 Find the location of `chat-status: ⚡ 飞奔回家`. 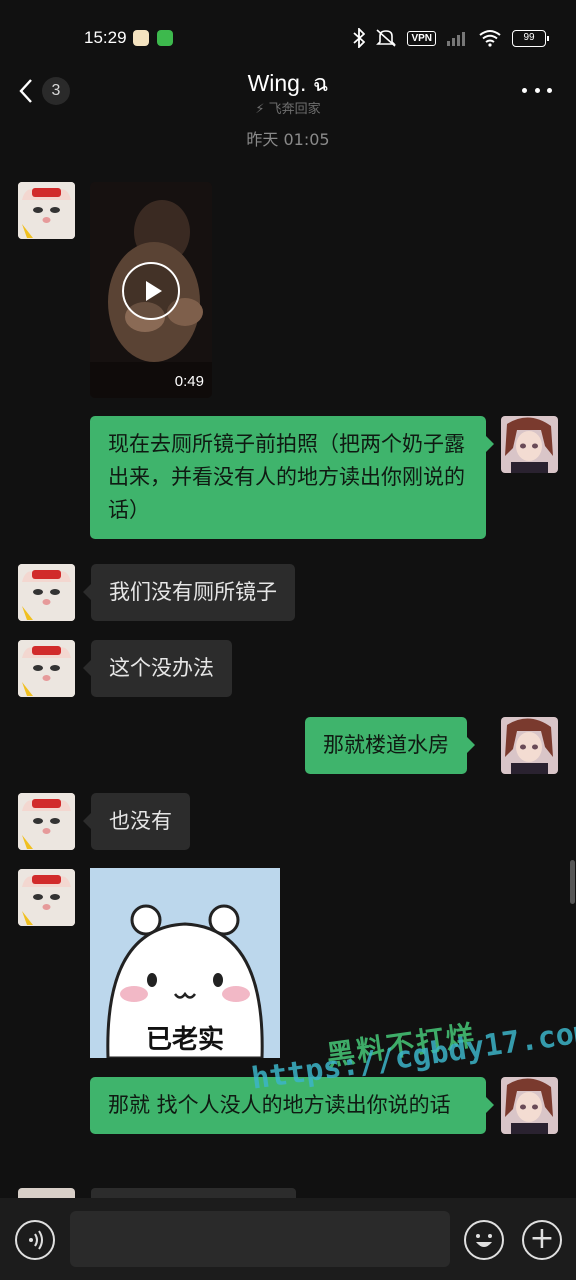

chat-status: ⚡ 飞奔回家 is located at coordinates (288, 107).